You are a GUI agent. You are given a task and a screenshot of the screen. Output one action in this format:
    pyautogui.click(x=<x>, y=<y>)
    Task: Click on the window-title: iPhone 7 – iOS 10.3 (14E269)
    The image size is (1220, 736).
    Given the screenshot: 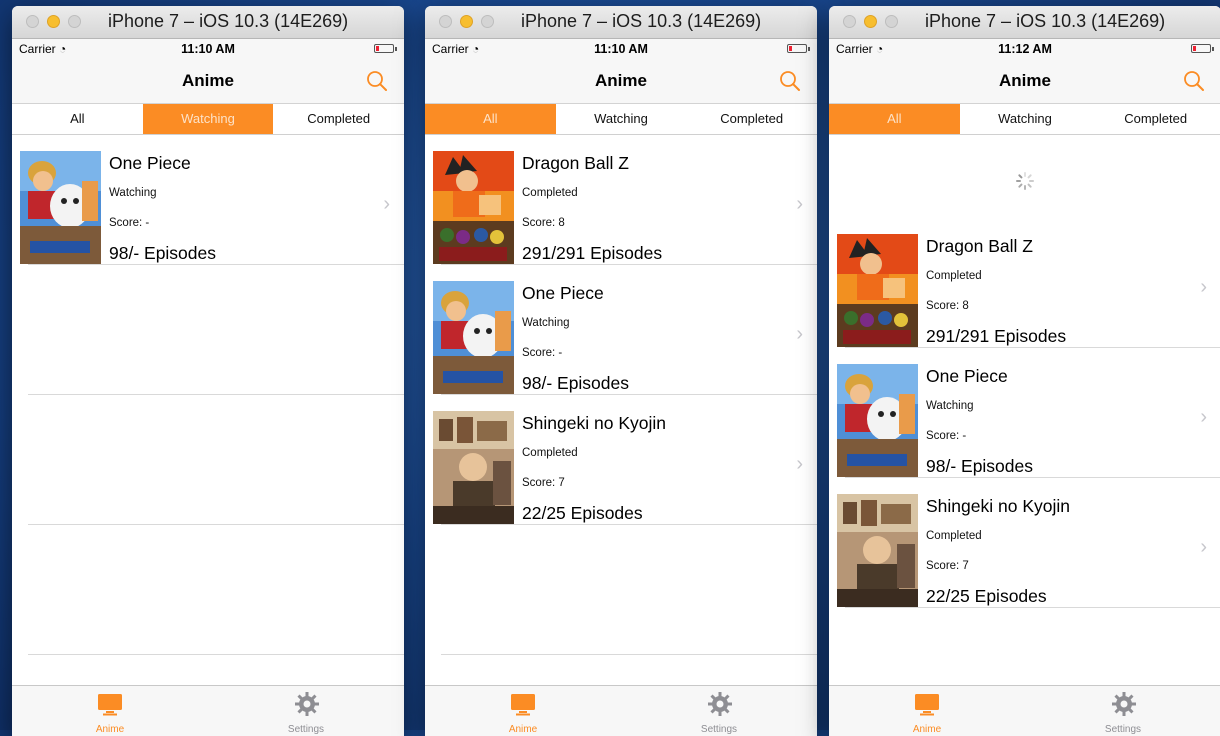 What is the action you would take?
    pyautogui.click(x=228, y=21)
    